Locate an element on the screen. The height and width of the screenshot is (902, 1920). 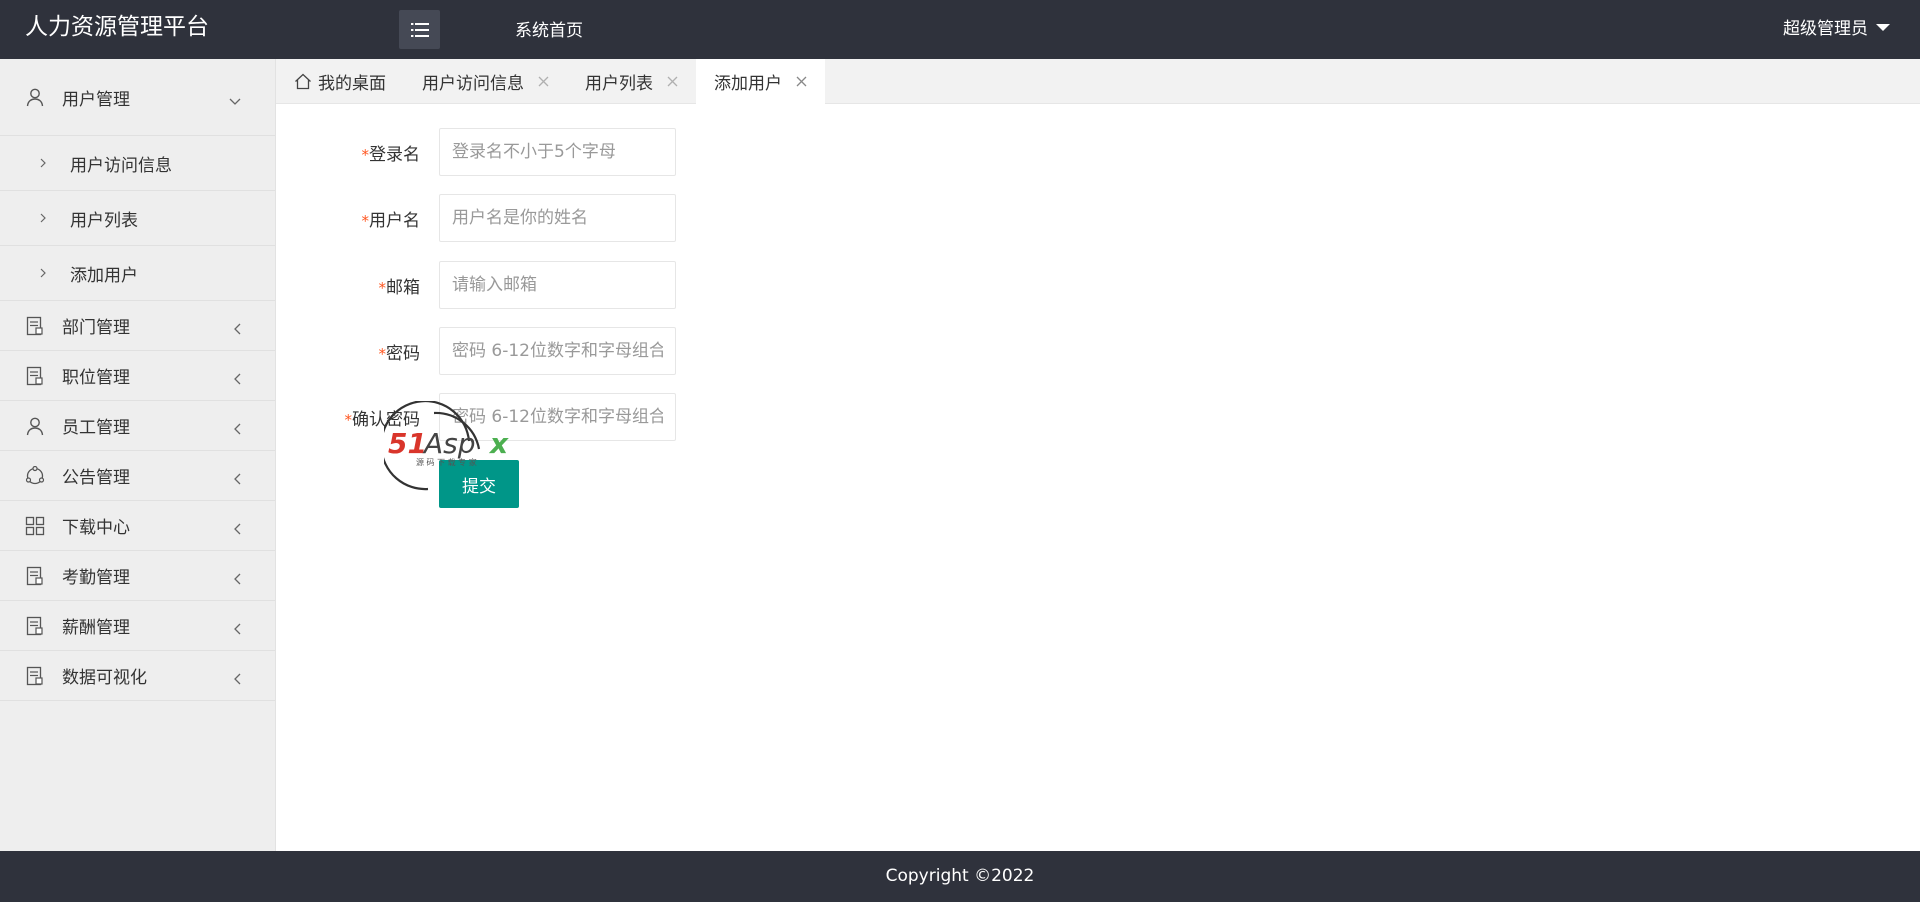
sidebar-item-label: 下载中心 is located at coordinates (96, 528).